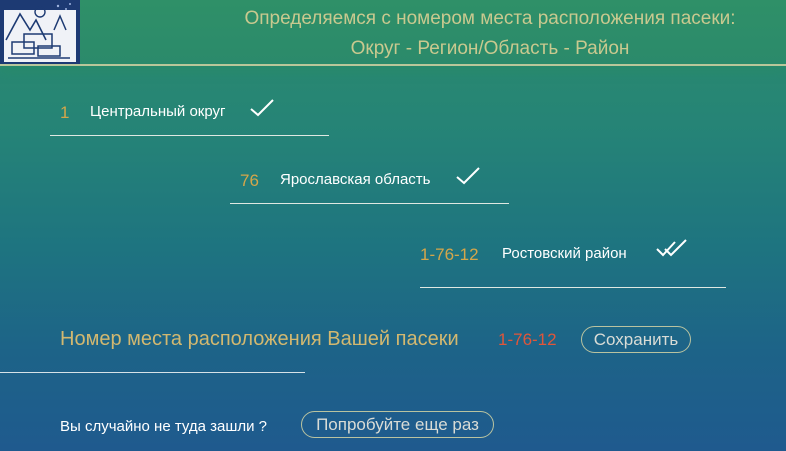  What do you see at coordinates (158, 111) in the screenshot?
I see `district-name: Центральный округ` at bounding box center [158, 111].